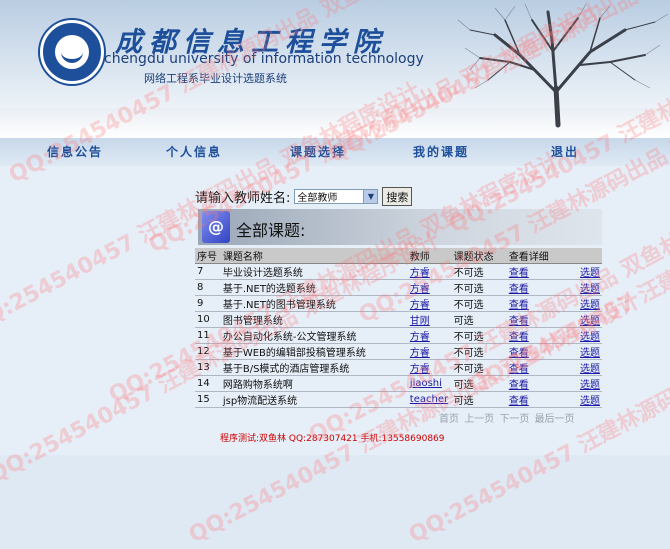 The width and height of the screenshot is (670, 549). What do you see at coordinates (420, 321) in the screenshot?
I see `row-teacher-link: 甘刚` at bounding box center [420, 321].